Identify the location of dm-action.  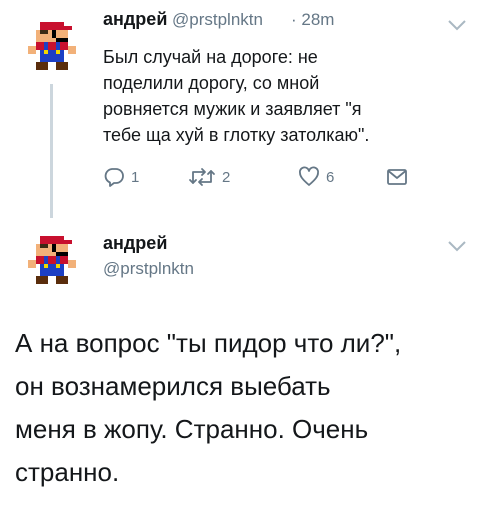
(397, 177).